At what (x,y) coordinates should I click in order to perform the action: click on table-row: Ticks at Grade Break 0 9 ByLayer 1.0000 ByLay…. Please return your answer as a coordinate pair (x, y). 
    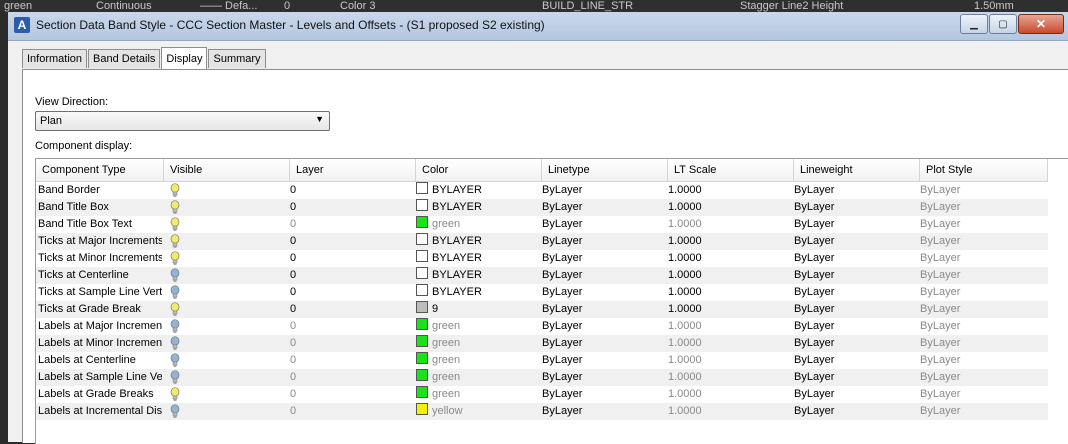
    Looking at the image, I should click on (542, 309).